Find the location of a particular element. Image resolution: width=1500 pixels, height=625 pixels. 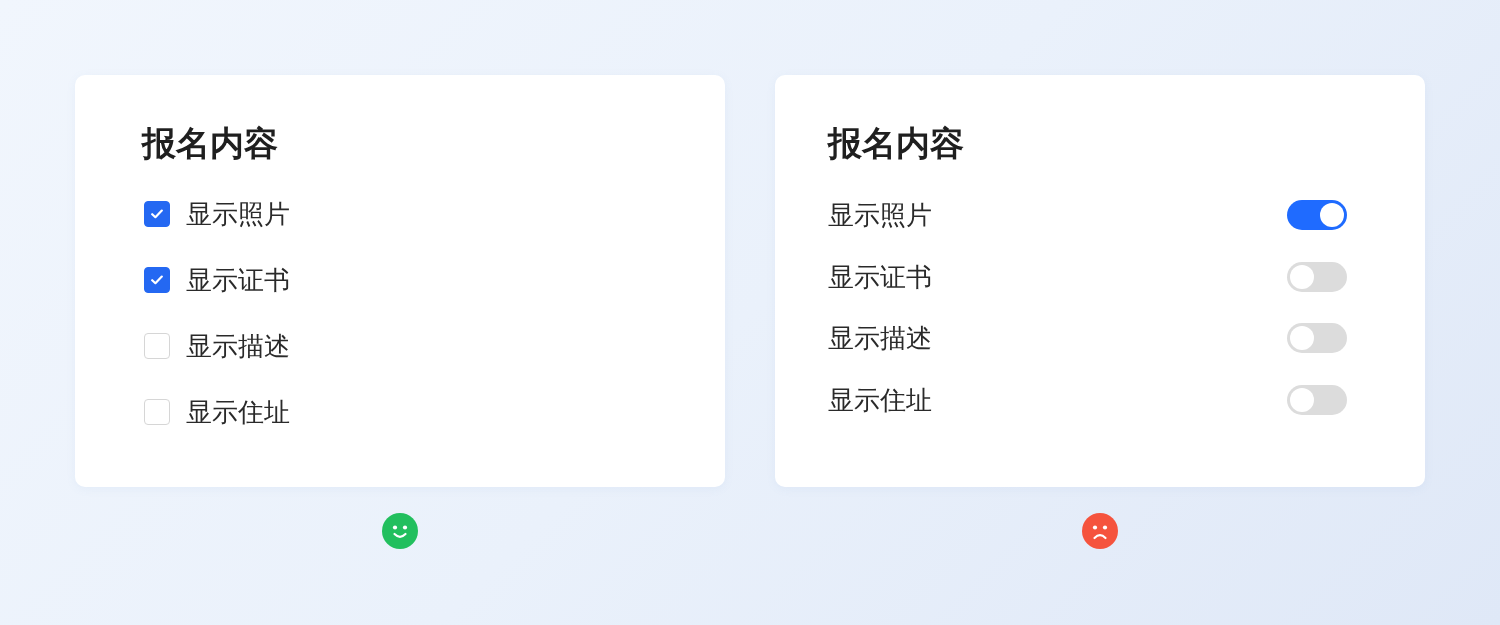

sad-face-icon is located at coordinates (1100, 531).